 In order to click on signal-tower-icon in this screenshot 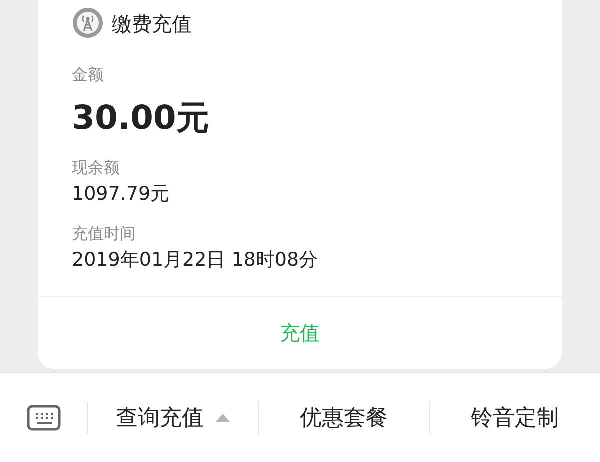, I will do `click(88, 23)`.